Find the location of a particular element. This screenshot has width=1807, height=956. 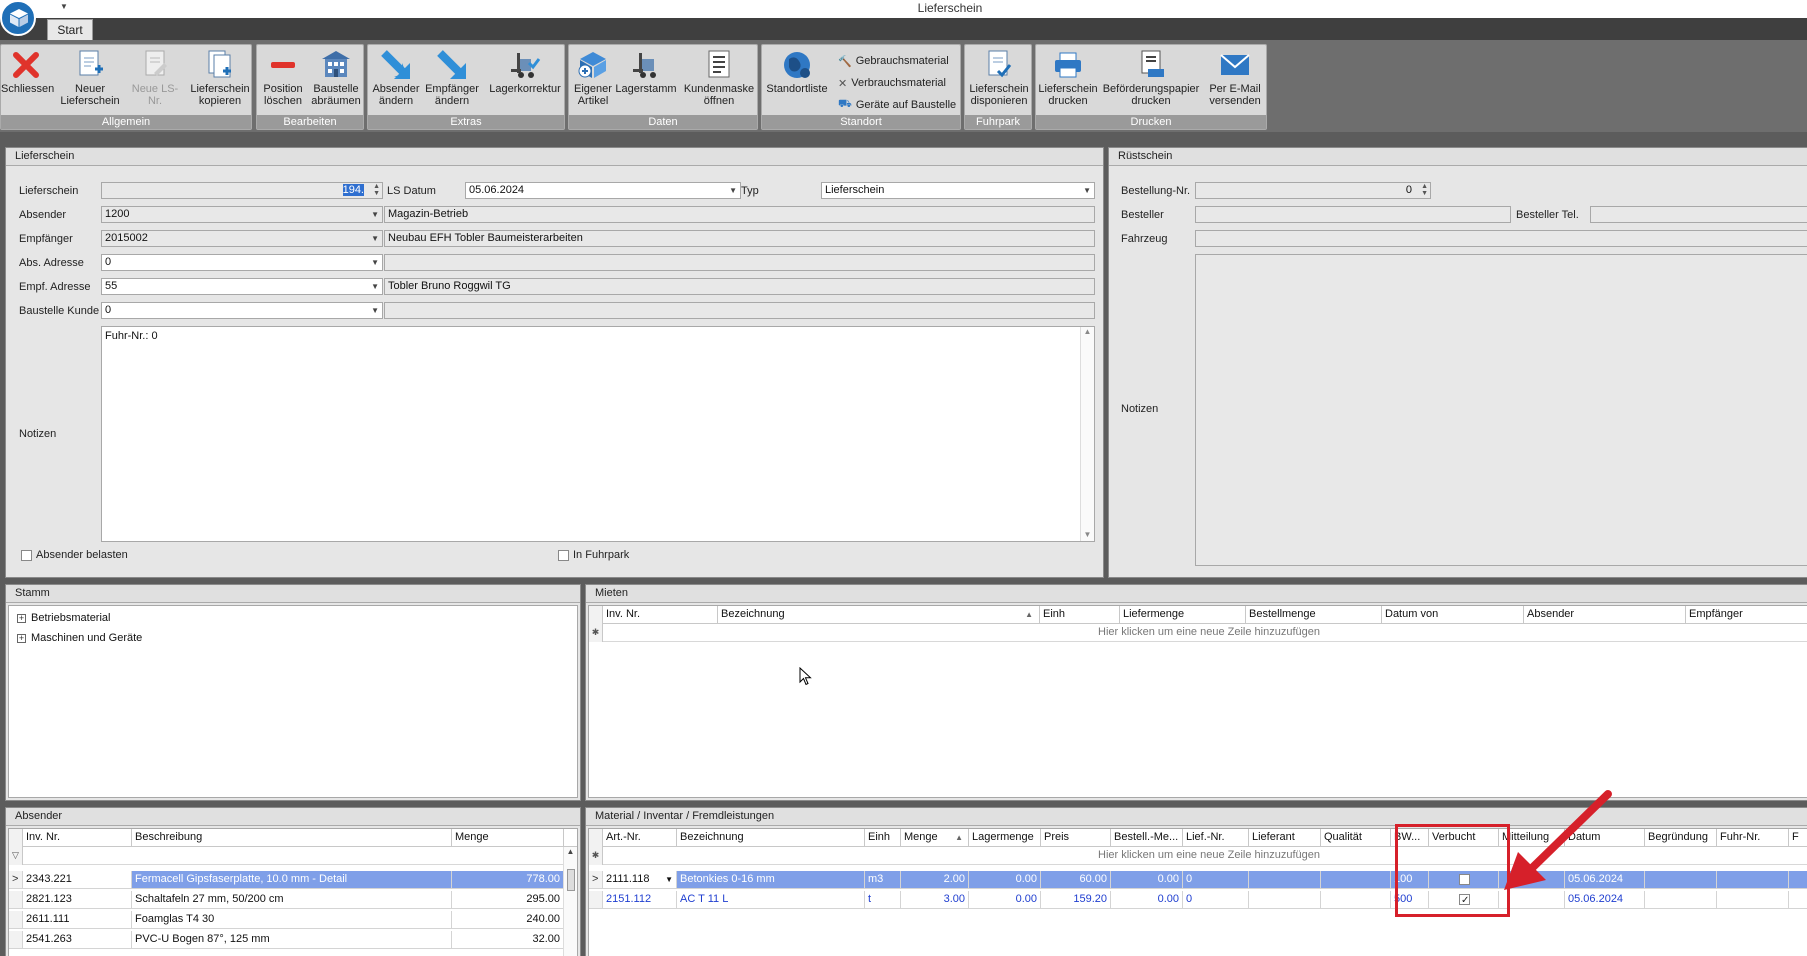

tools-icon: ✕ is located at coordinates (843, 83).